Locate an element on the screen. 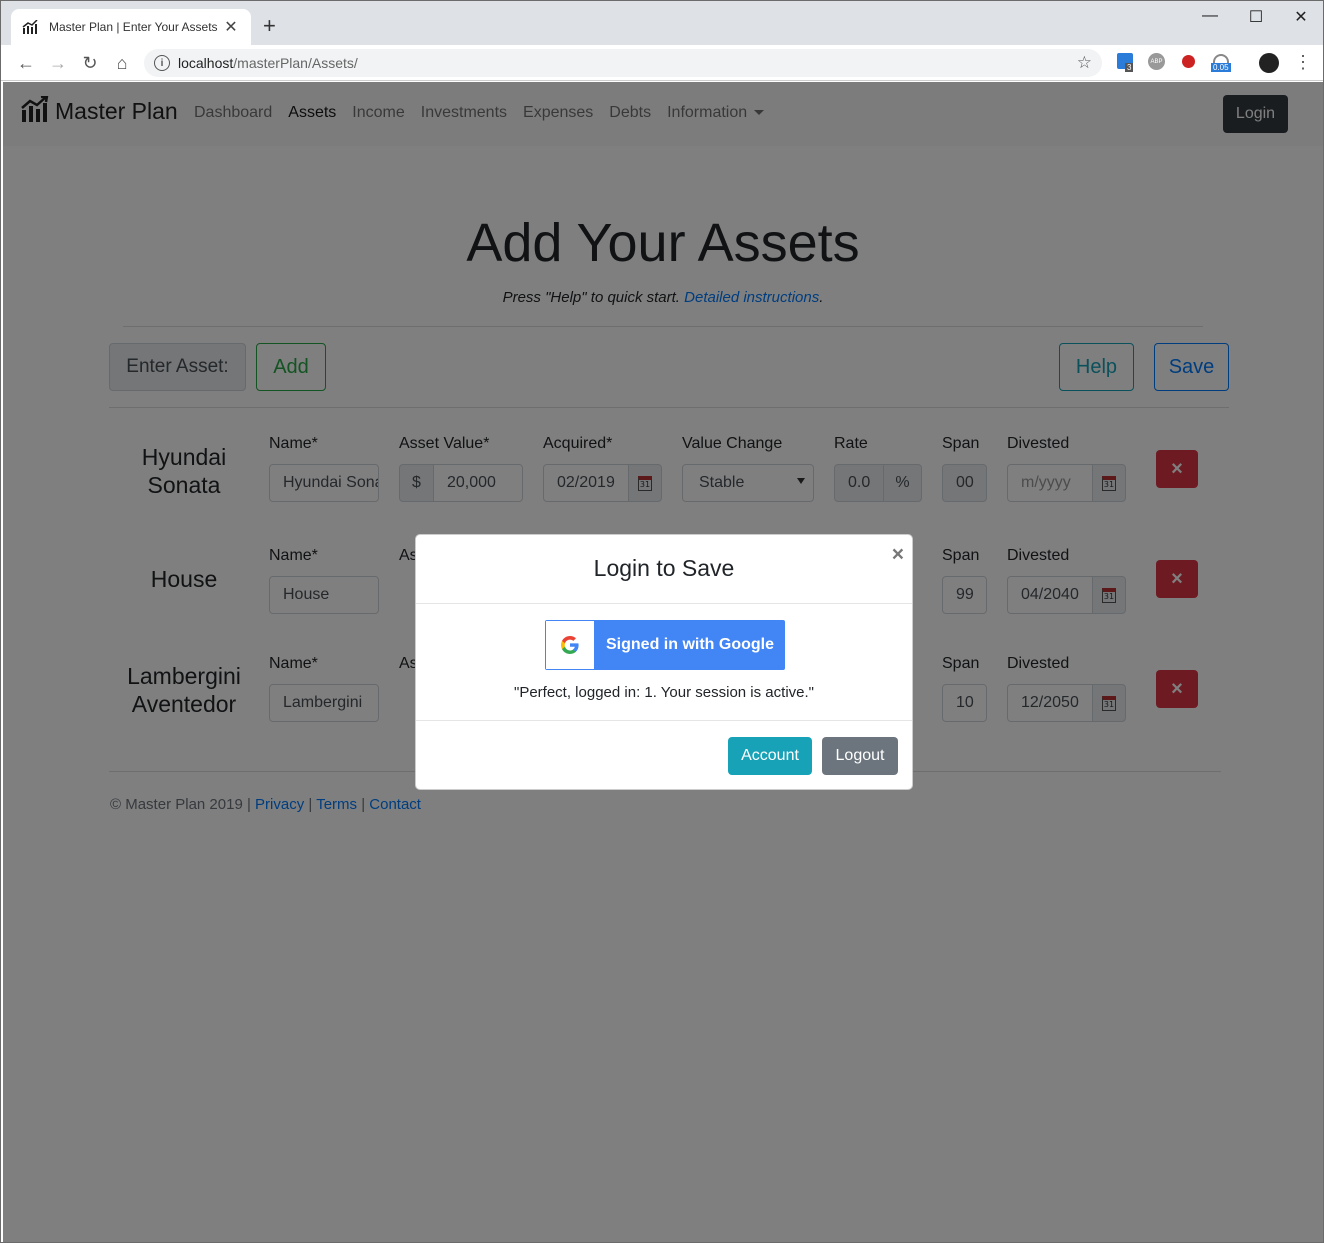  modal-title: Login to Save is located at coordinates (664, 568).